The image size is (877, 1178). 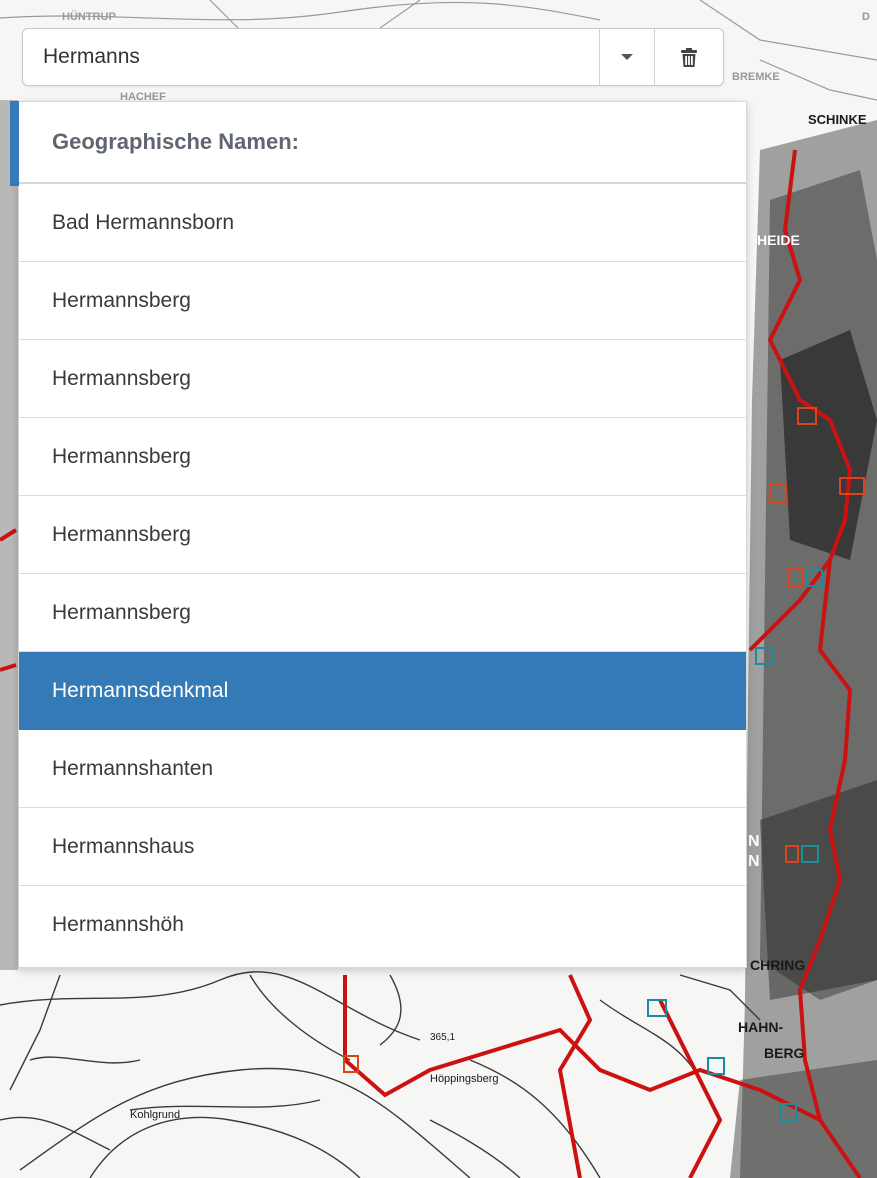 I want to click on map-label: SCHINKE, so click(x=837, y=119).